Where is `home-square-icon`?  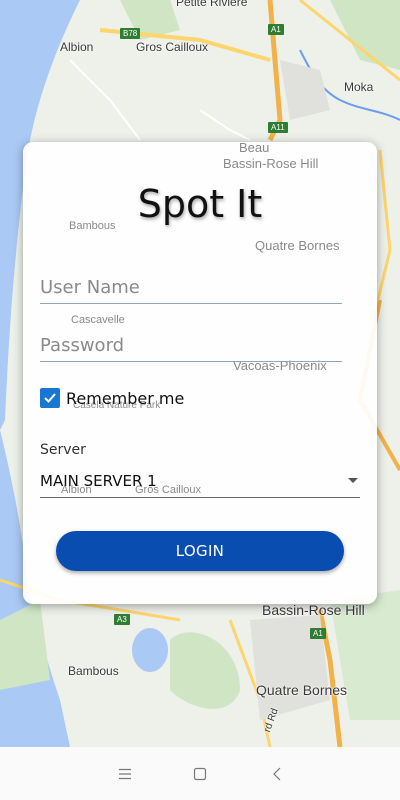 home-square-icon is located at coordinates (200, 774).